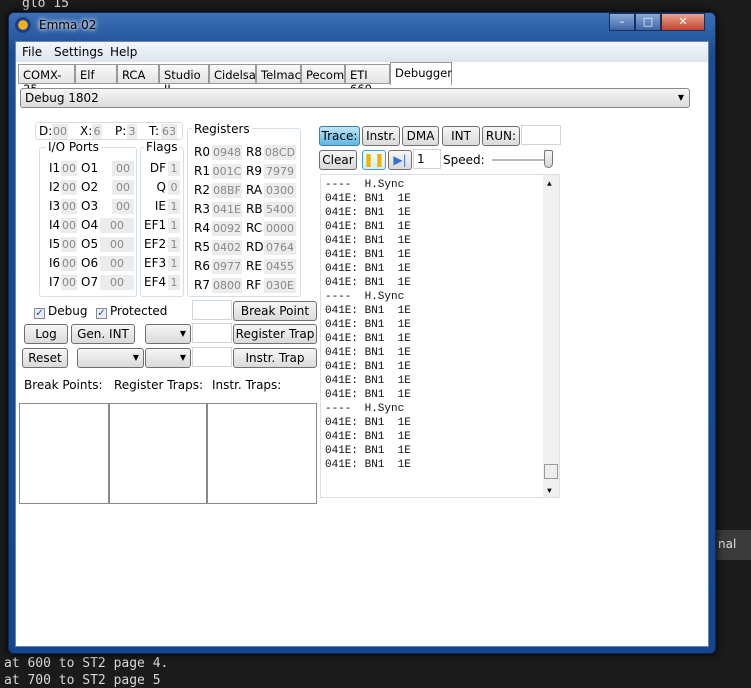 The width and height of the screenshot is (751, 688). Describe the element at coordinates (78, 52) in the screenshot. I see `menu-settings: Settings` at that location.